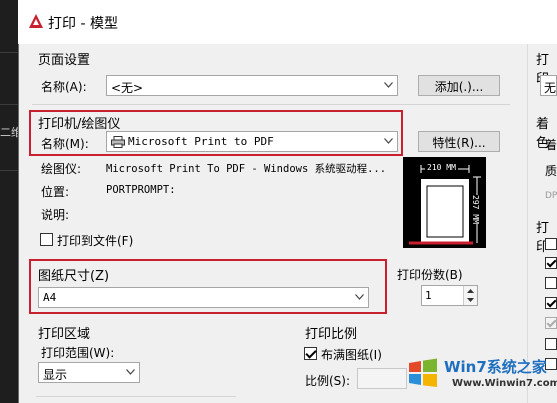 The image size is (557, 403). I want to click on dpi-label: DP, so click(551, 196).